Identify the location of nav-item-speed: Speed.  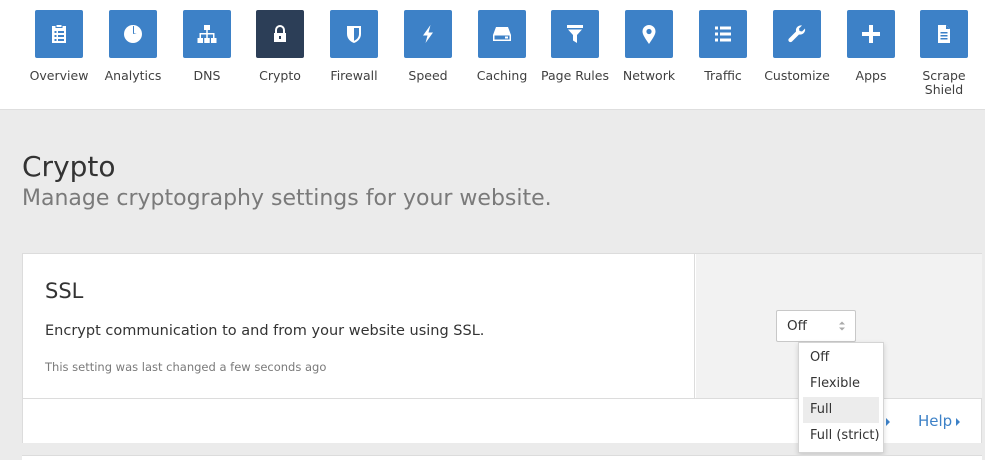
(428, 46).